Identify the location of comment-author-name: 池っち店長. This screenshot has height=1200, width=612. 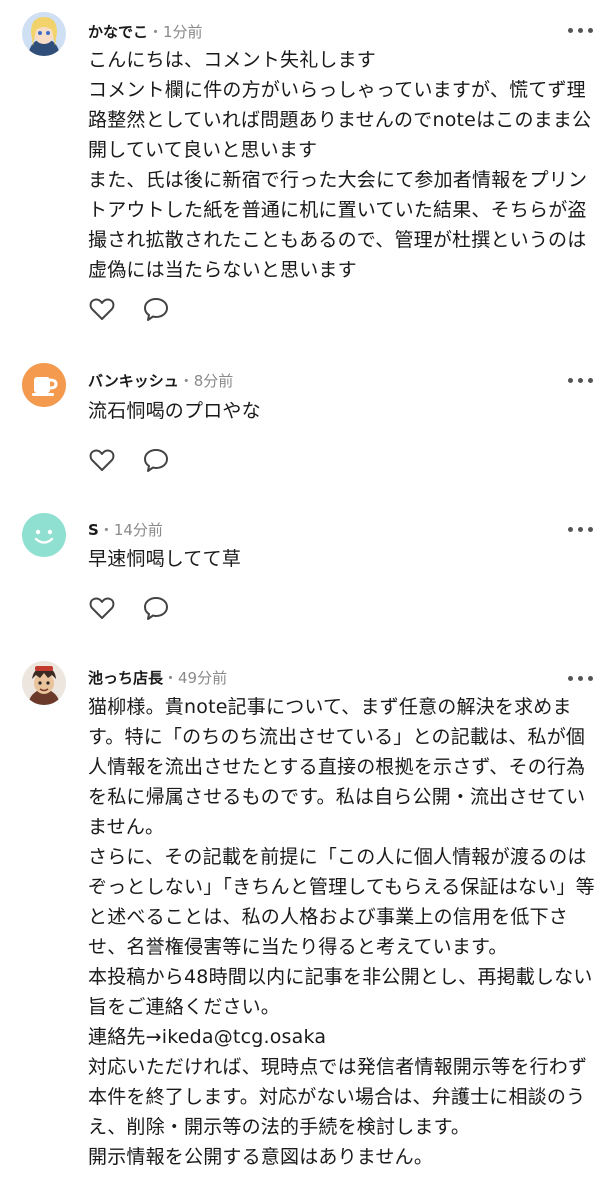
(125, 678).